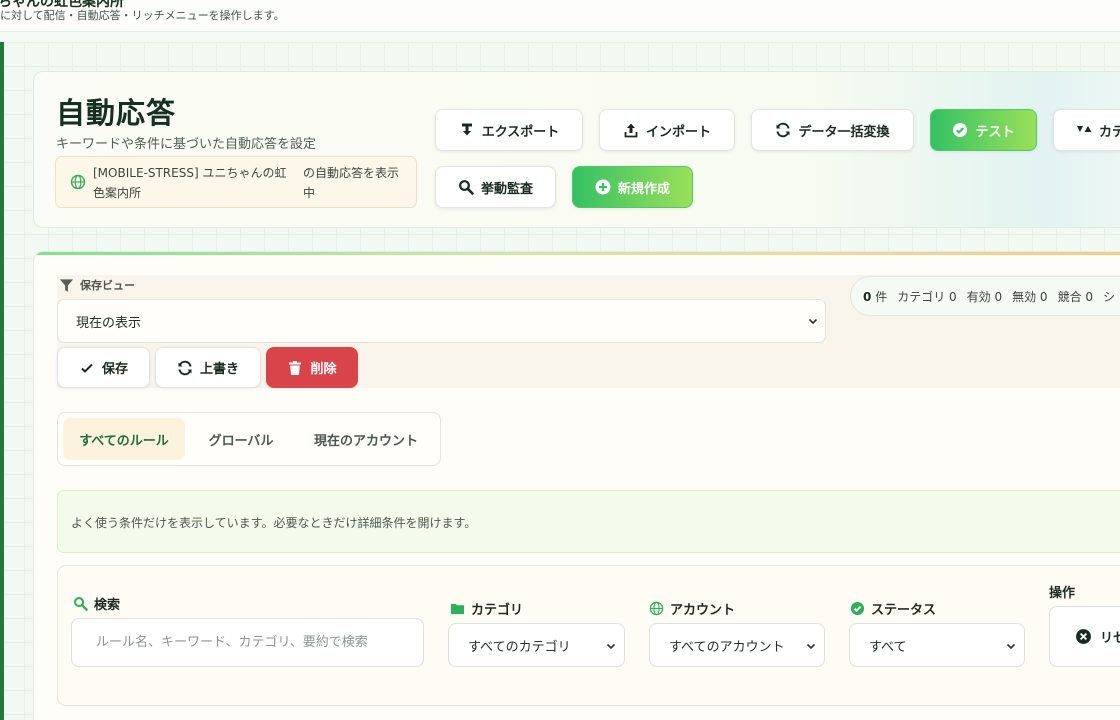  I want to click on saved-view-select: 現在の表示, so click(441, 321).